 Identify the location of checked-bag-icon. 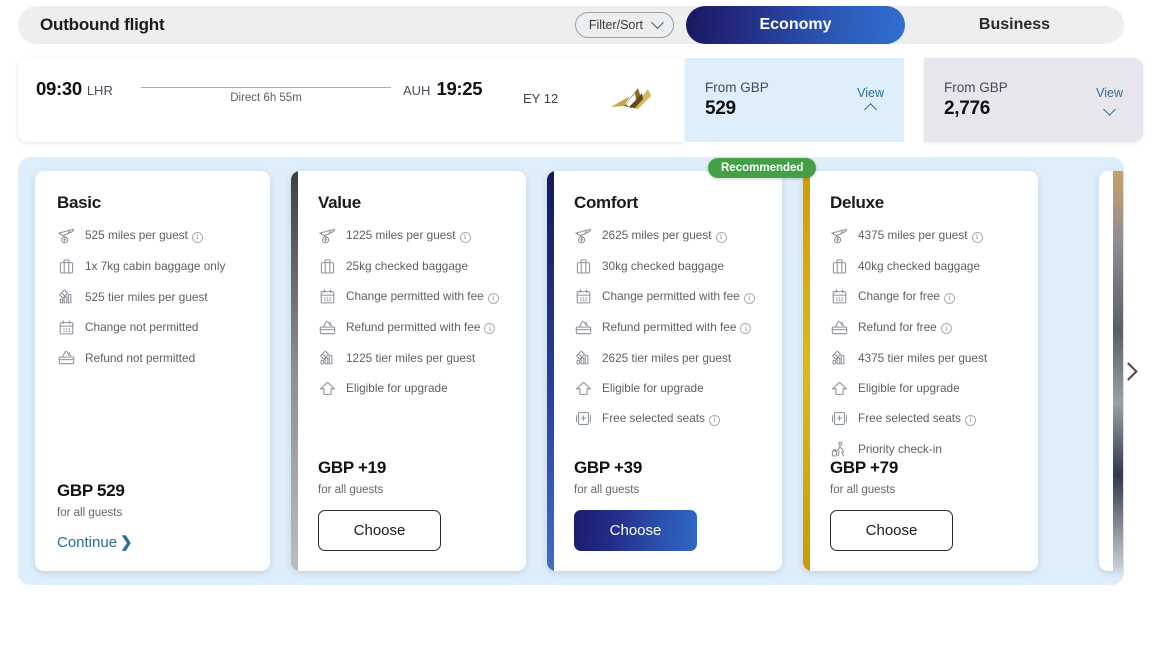
(839, 266).